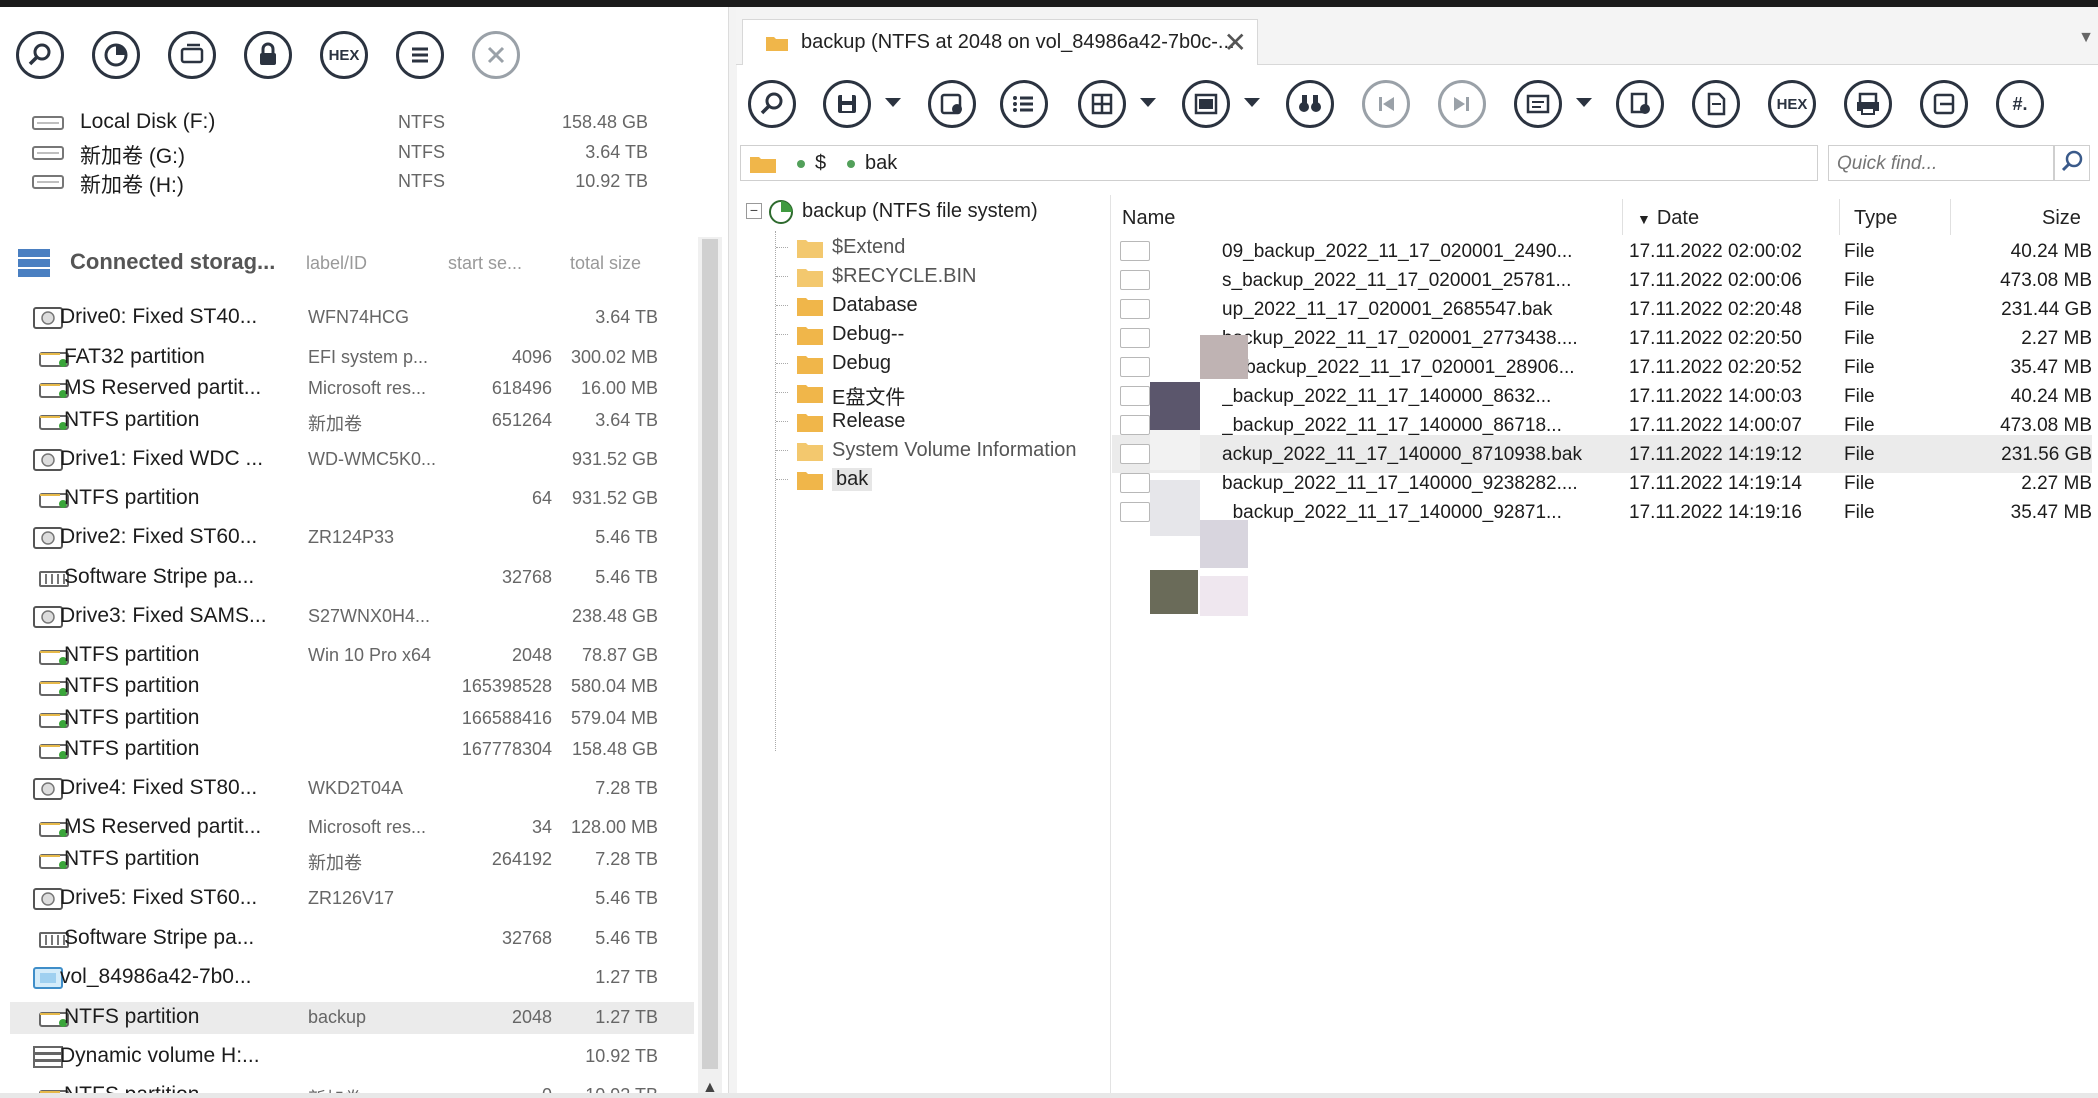 This screenshot has height=1098, width=2098. What do you see at coordinates (605, 263) in the screenshot?
I see `total-size-column: total size` at bounding box center [605, 263].